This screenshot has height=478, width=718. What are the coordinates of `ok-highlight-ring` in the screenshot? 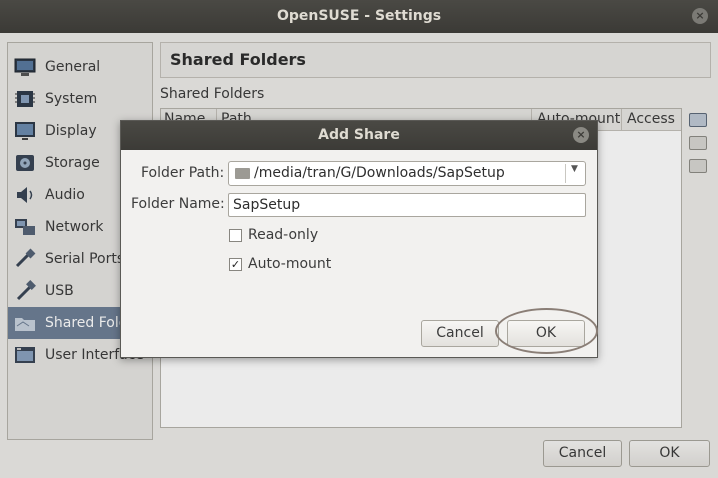 It's located at (546, 331).